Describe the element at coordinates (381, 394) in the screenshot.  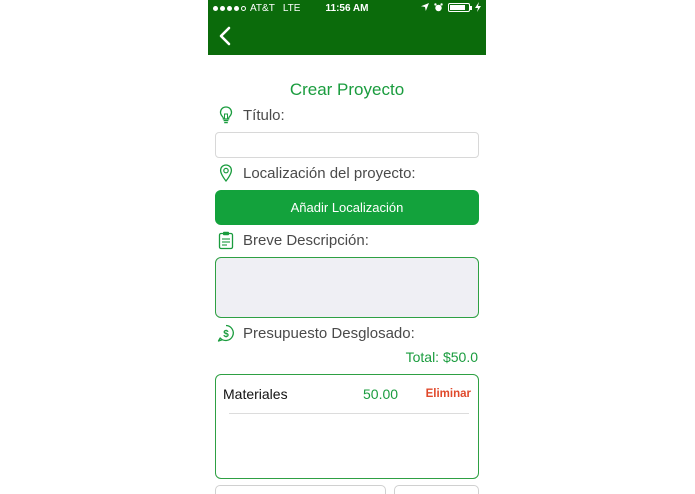
I see `budget-item-amount: 50.00` at that location.